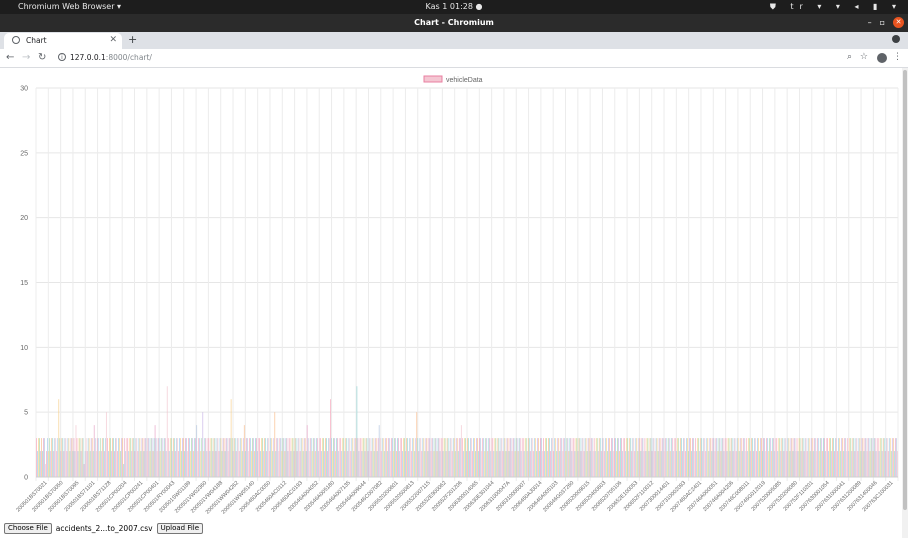  Describe the element at coordinates (882, 58) in the screenshot. I see `profile-avatar` at that location.